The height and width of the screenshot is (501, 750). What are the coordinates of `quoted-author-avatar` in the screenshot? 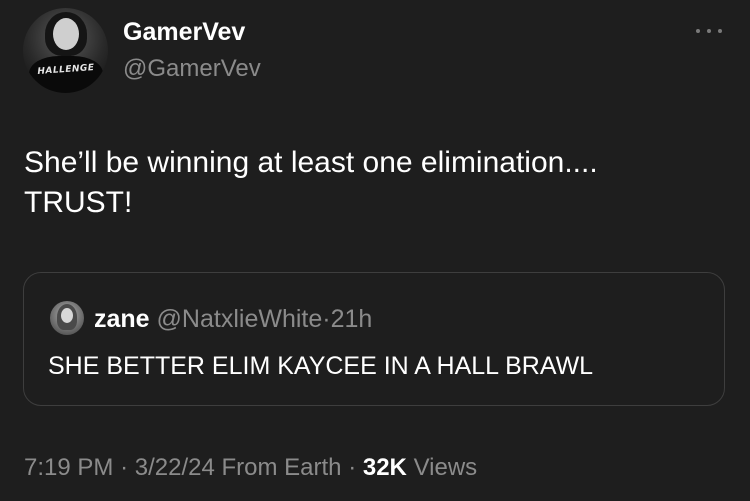 It's located at (67, 318).